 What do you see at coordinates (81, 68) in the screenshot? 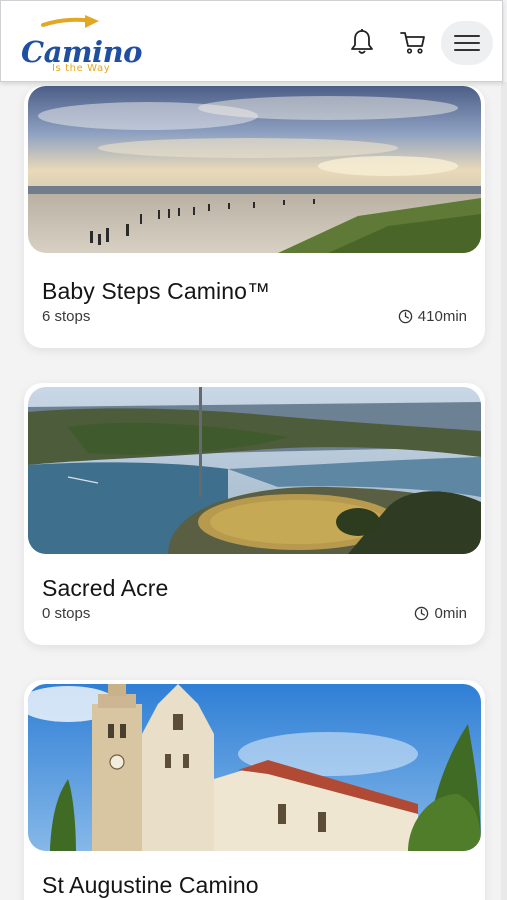
I see `logo-tagline: Is the Way` at bounding box center [81, 68].